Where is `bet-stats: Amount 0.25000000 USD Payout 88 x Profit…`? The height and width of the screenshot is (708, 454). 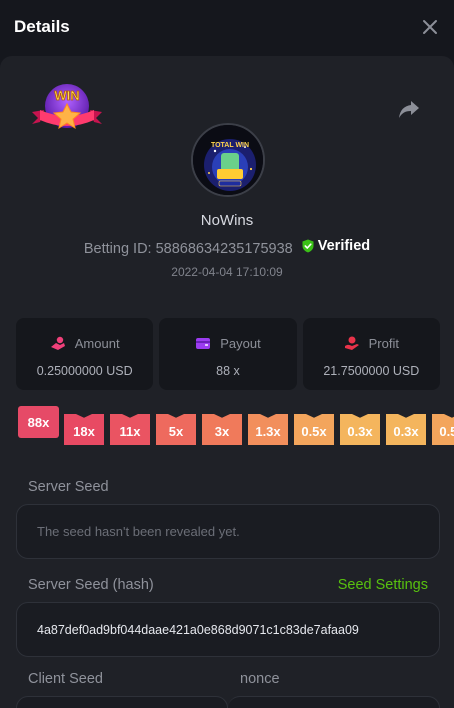 bet-stats: Amount 0.25000000 USD Payout 88 x Profit… is located at coordinates (228, 354).